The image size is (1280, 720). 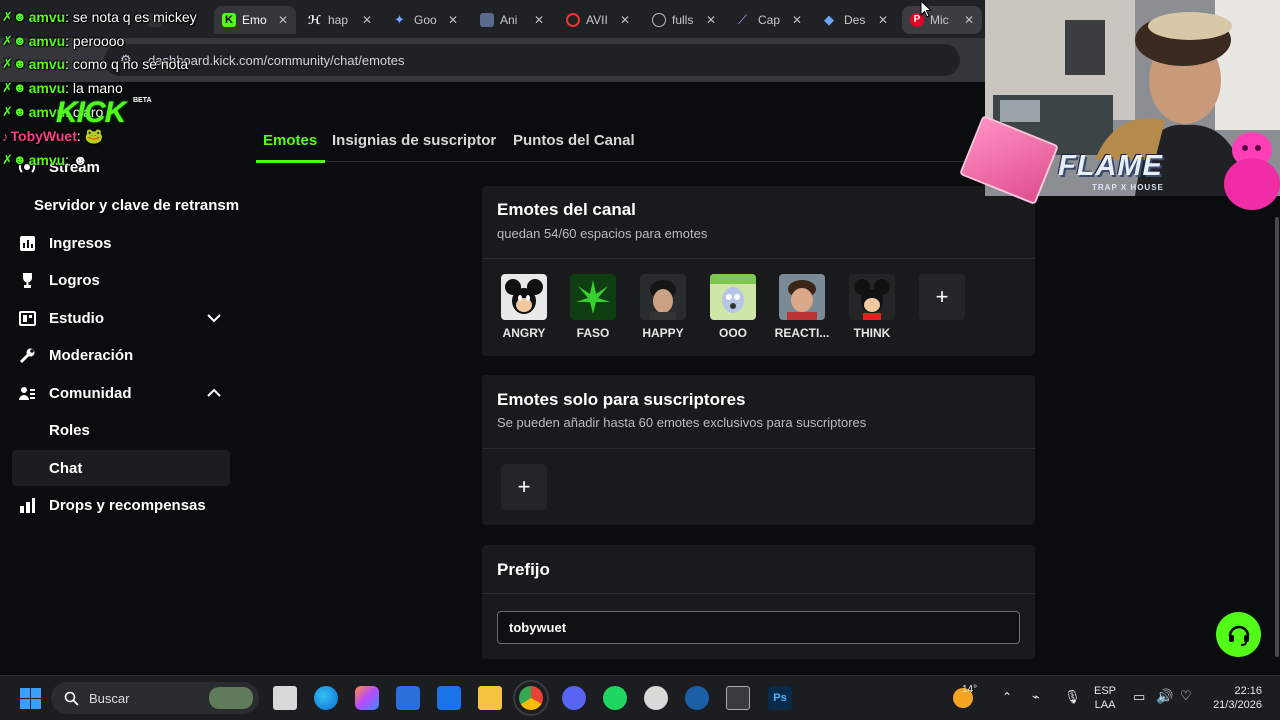 What do you see at coordinates (121, 468) in the screenshot?
I see `sidebar-item-chat: Chat` at bounding box center [121, 468].